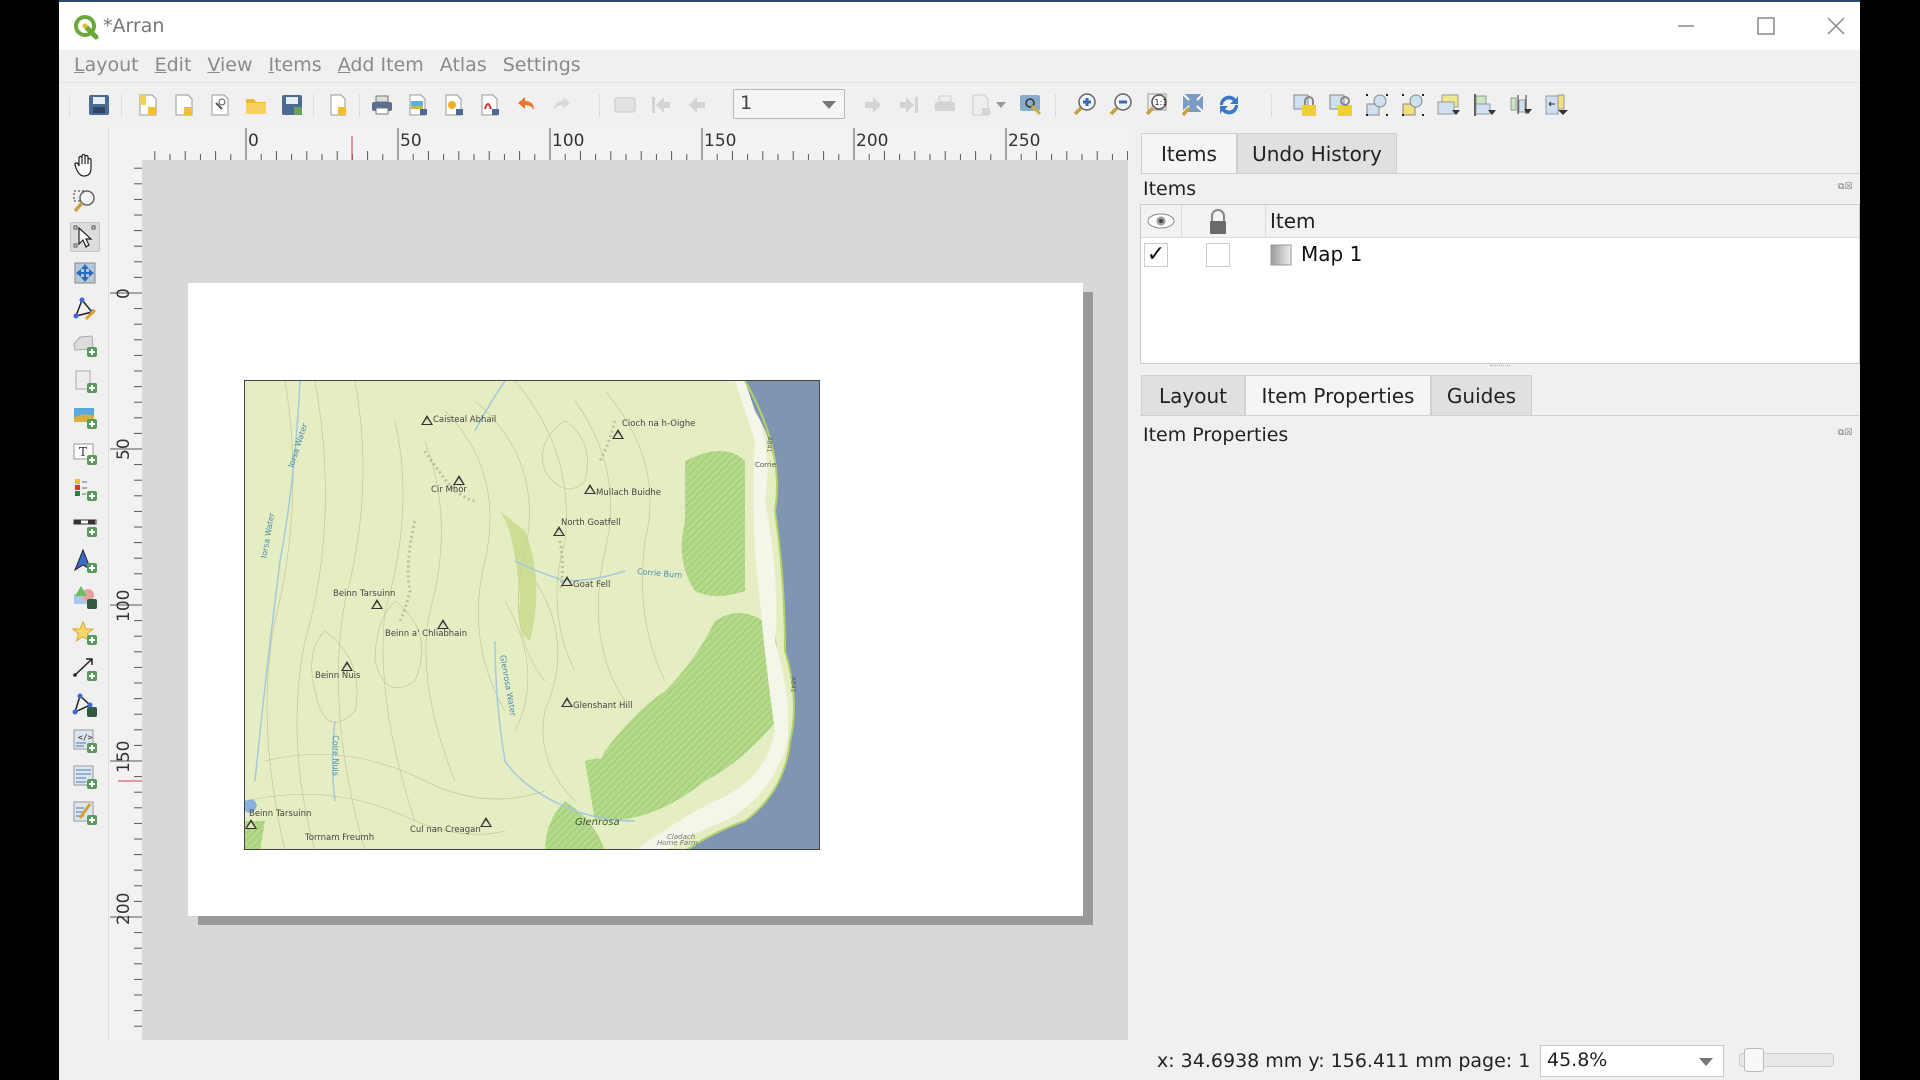 This screenshot has width=1920, height=1080. Describe the element at coordinates (661, 105) in the screenshot. I see `first-feature-button` at that location.